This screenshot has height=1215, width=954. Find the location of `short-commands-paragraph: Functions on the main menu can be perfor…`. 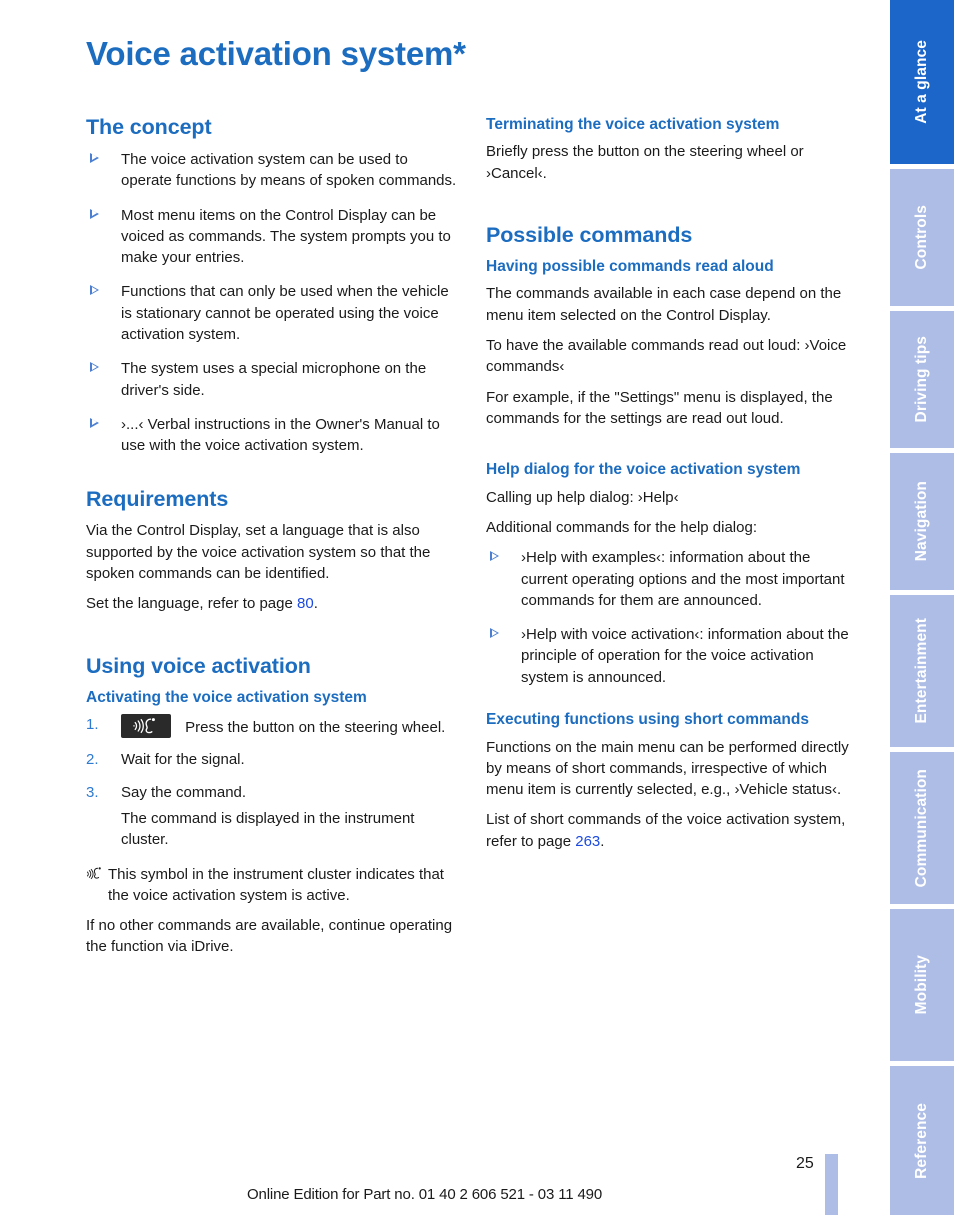

short-commands-paragraph: Functions on the main menu can be perfor… is located at coordinates (667, 768).